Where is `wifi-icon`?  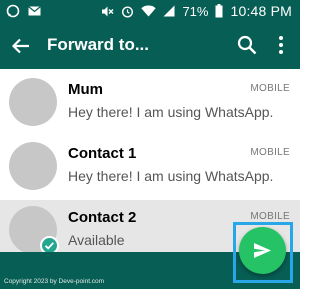
wifi-icon is located at coordinates (149, 11).